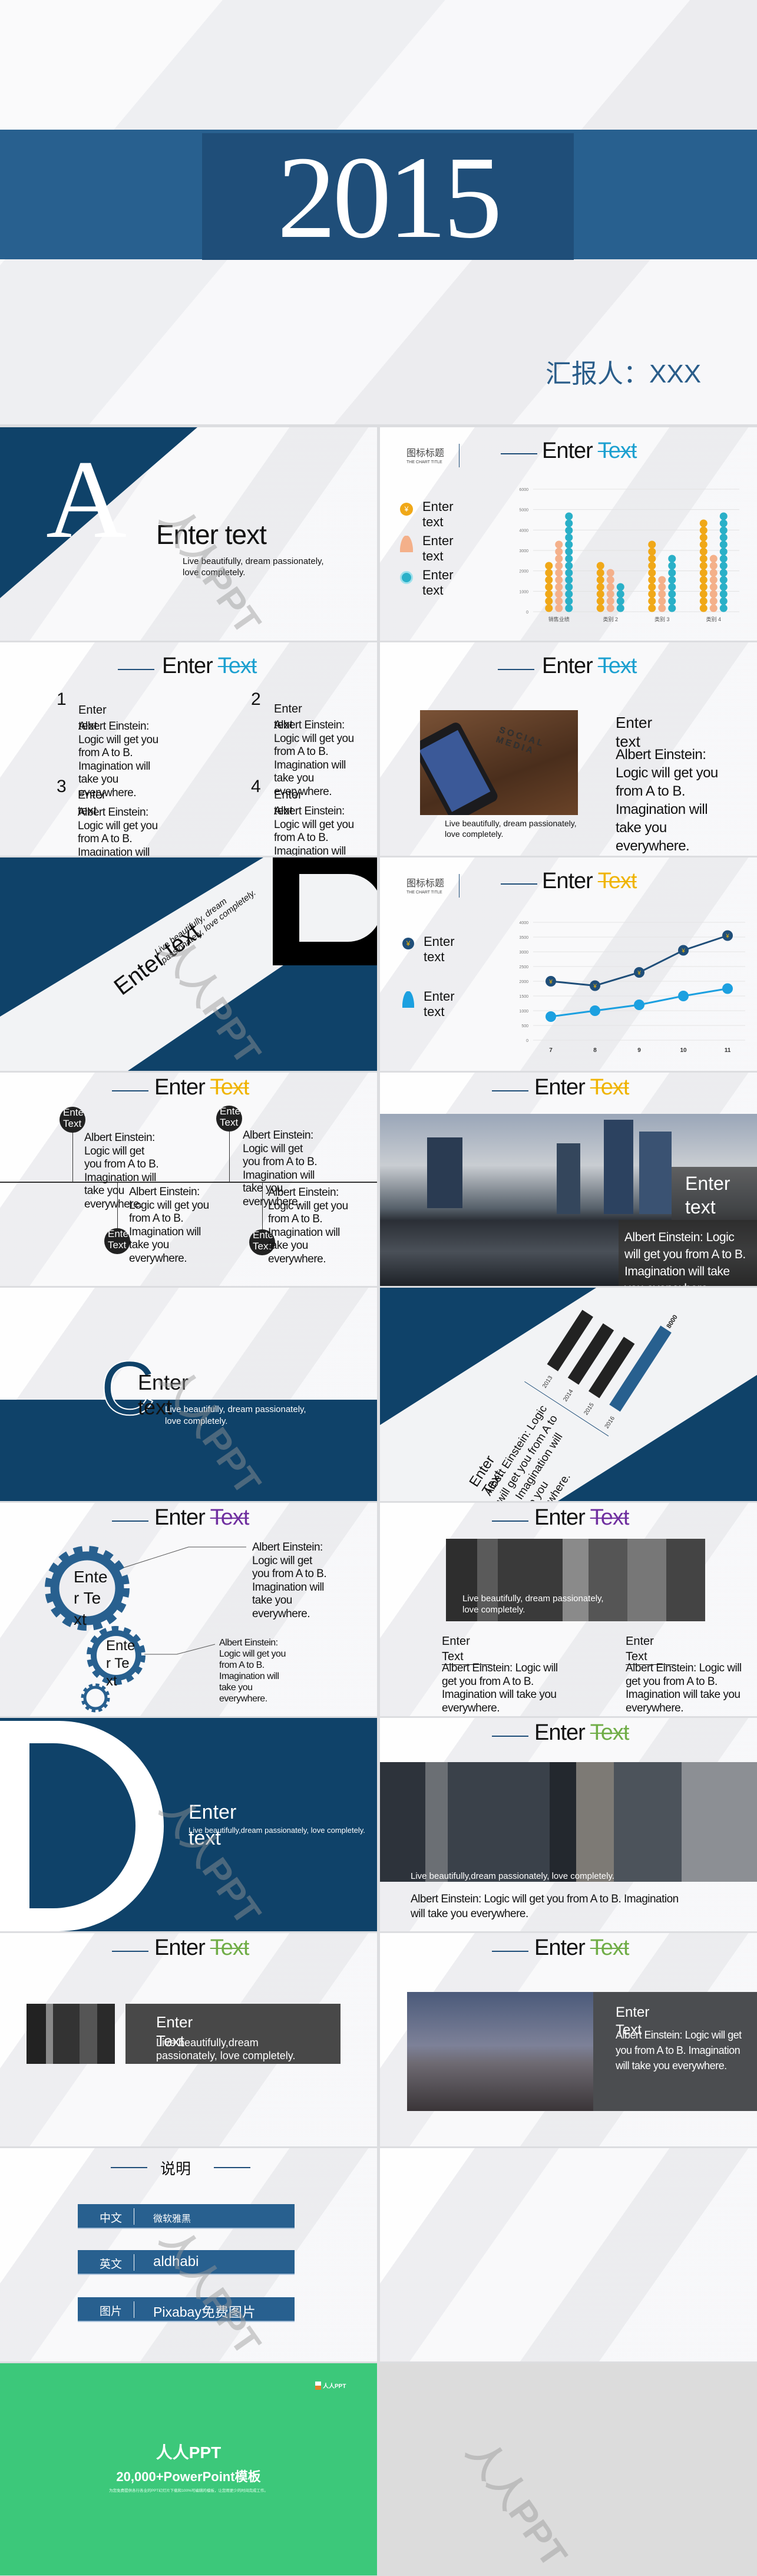 The image size is (757, 2576). I want to click on bar-label: 2015, so click(589, 1409).